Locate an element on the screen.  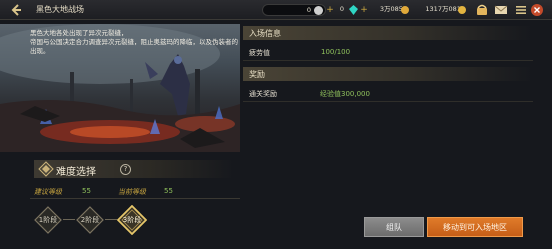
top-bar: 黑色大地战场 0 + 0 + 3万0854 1317万0816 is located at coordinates (276, 10).